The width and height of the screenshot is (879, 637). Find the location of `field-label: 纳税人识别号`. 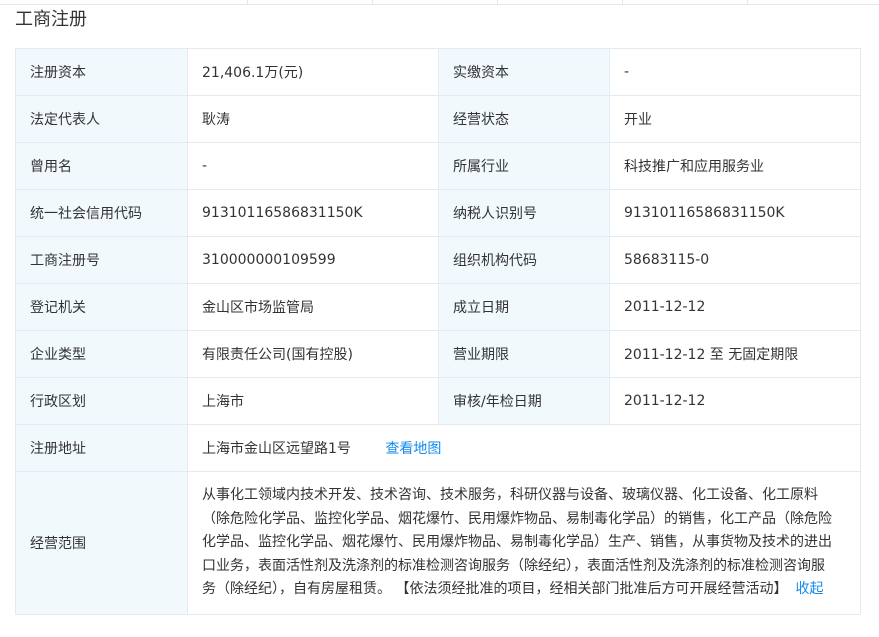

field-label: 纳税人识别号 is located at coordinates (524, 213).